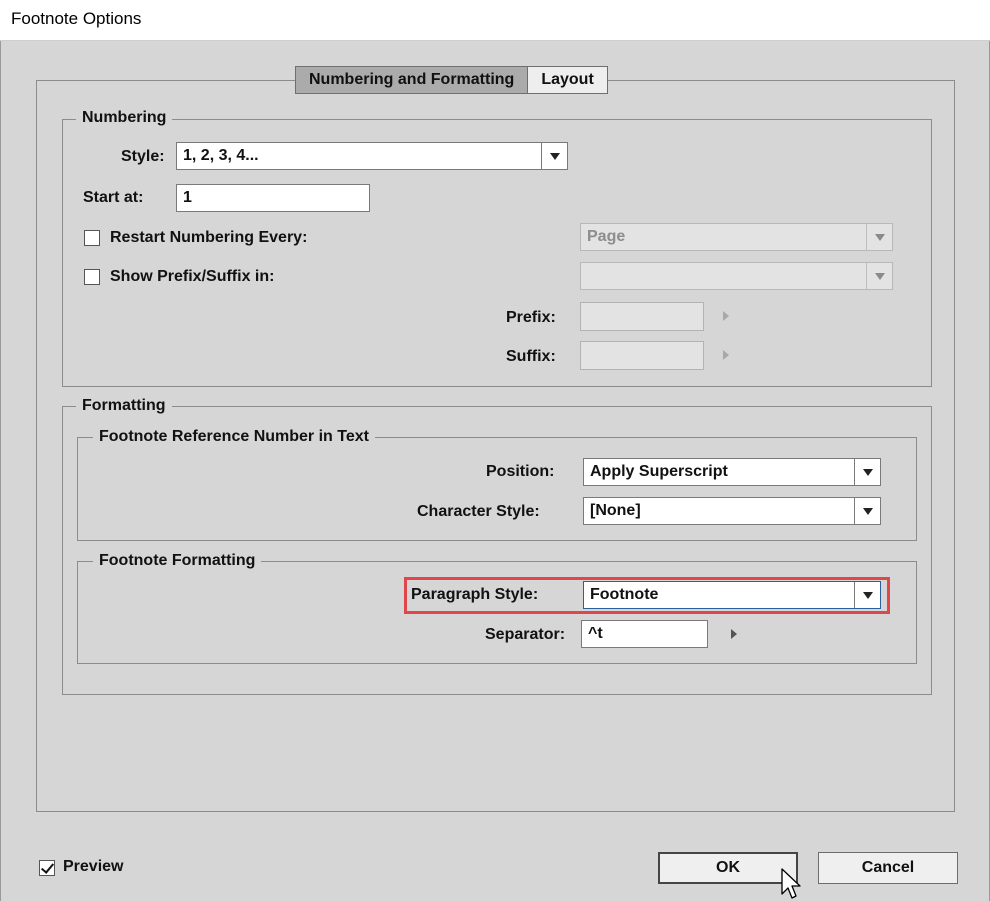 Image resolution: width=990 pixels, height=901 pixels. What do you see at coordinates (728, 868) in the screenshot?
I see `ok-button: OK` at bounding box center [728, 868].